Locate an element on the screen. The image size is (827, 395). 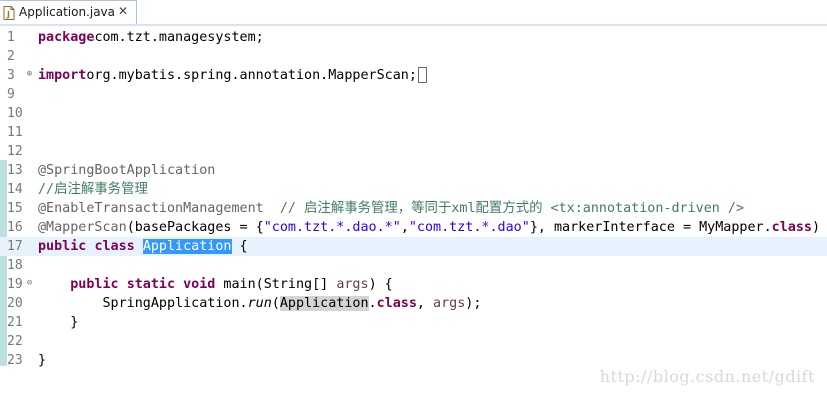
code-token: package is located at coordinates (66, 37).